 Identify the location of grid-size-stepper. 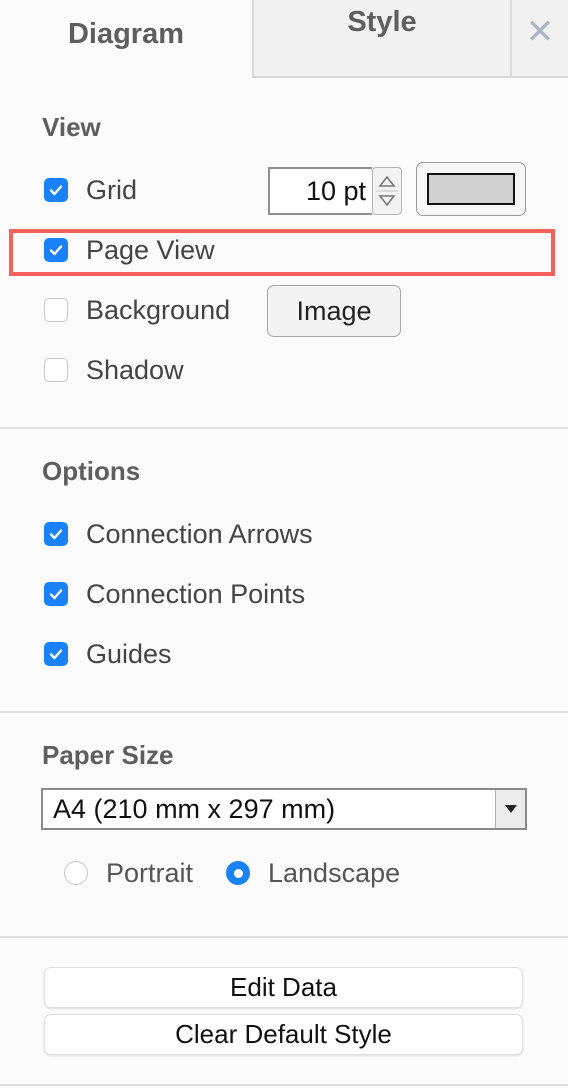
(387, 191).